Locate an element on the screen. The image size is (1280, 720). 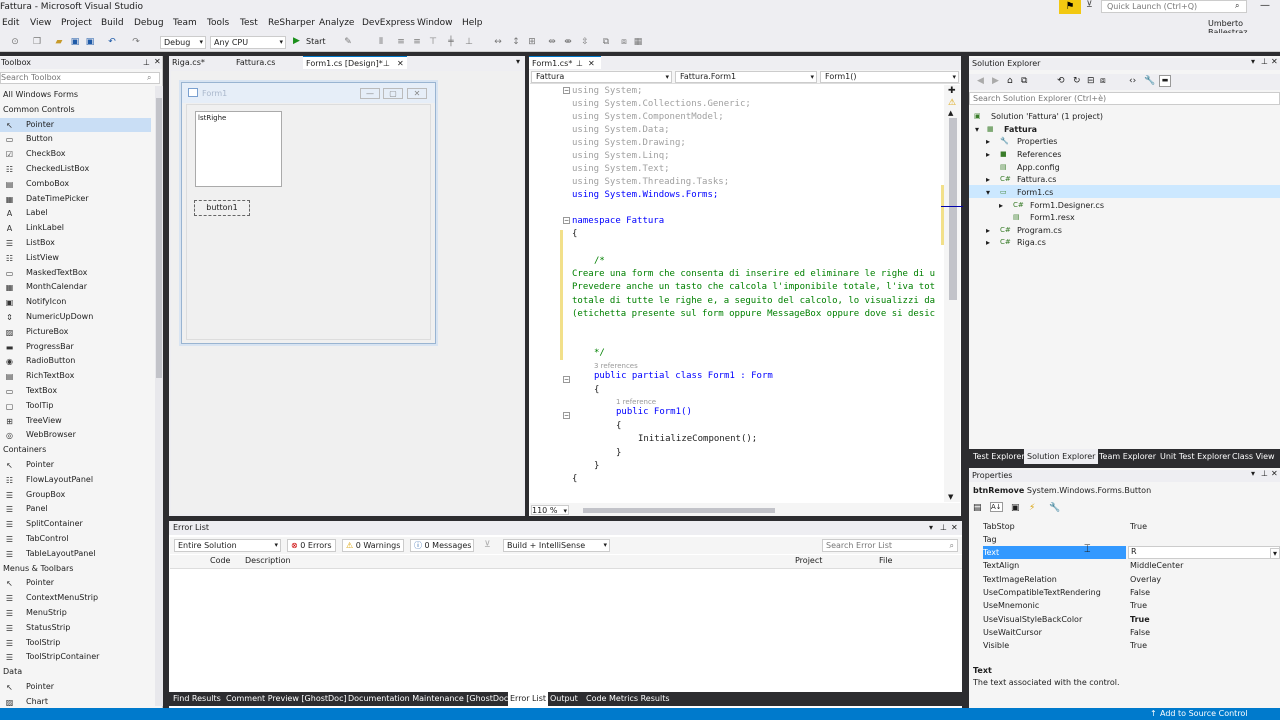
tab-solution-explorer: Solution Explorer is located at coordinates (1061, 456).